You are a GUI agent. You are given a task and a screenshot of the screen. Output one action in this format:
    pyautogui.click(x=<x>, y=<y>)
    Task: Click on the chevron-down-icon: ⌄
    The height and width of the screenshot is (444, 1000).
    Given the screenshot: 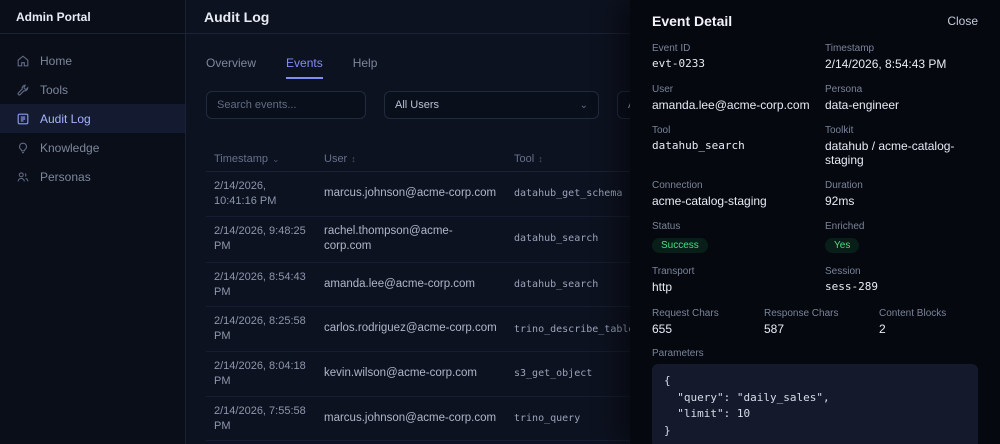 What is the action you would take?
    pyautogui.click(x=583, y=105)
    